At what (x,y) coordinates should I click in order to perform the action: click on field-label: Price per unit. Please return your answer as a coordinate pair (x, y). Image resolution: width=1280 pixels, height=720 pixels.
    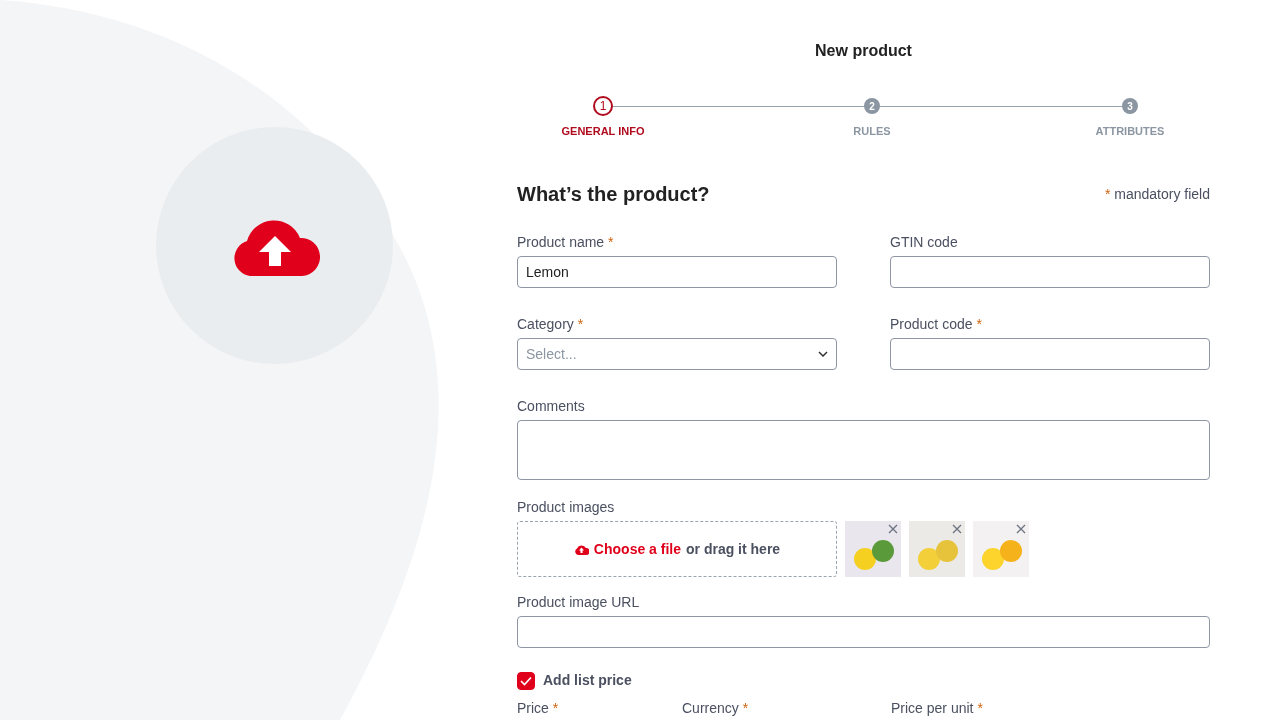
    Looking at the image, I should click on (932, 708).